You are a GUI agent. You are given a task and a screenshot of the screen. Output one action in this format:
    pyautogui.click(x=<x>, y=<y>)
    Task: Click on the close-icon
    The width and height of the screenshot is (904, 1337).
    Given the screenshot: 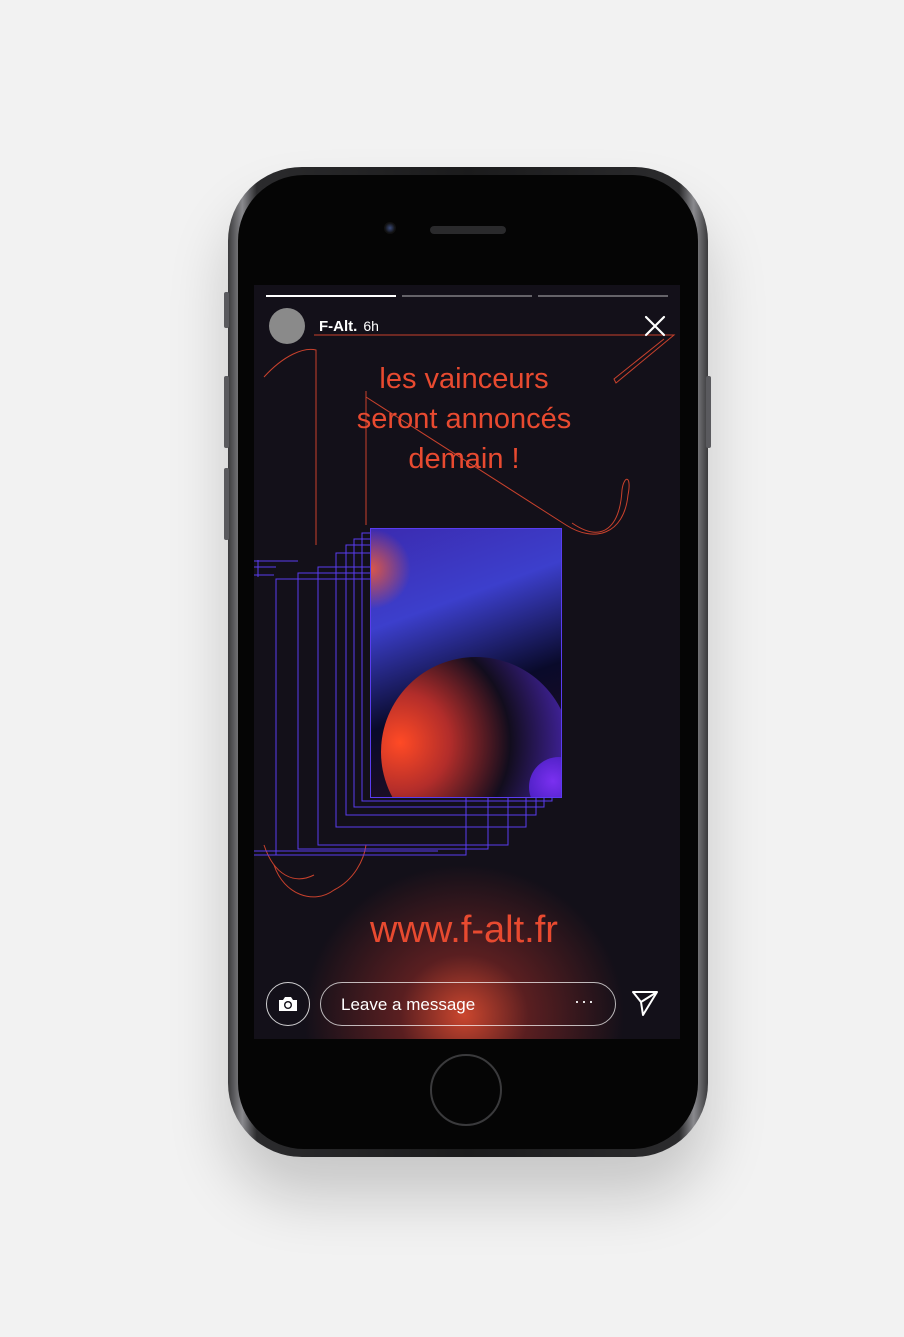 What is the action you would take?
    pyautogui.click(x=655, y=326)
    